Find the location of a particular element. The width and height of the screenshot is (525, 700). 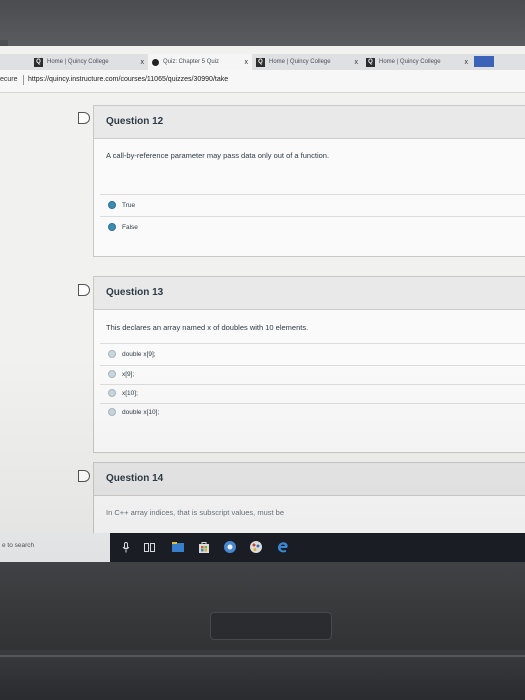

answer-option-x9: x[9]; is located at coordinates (121, 374).